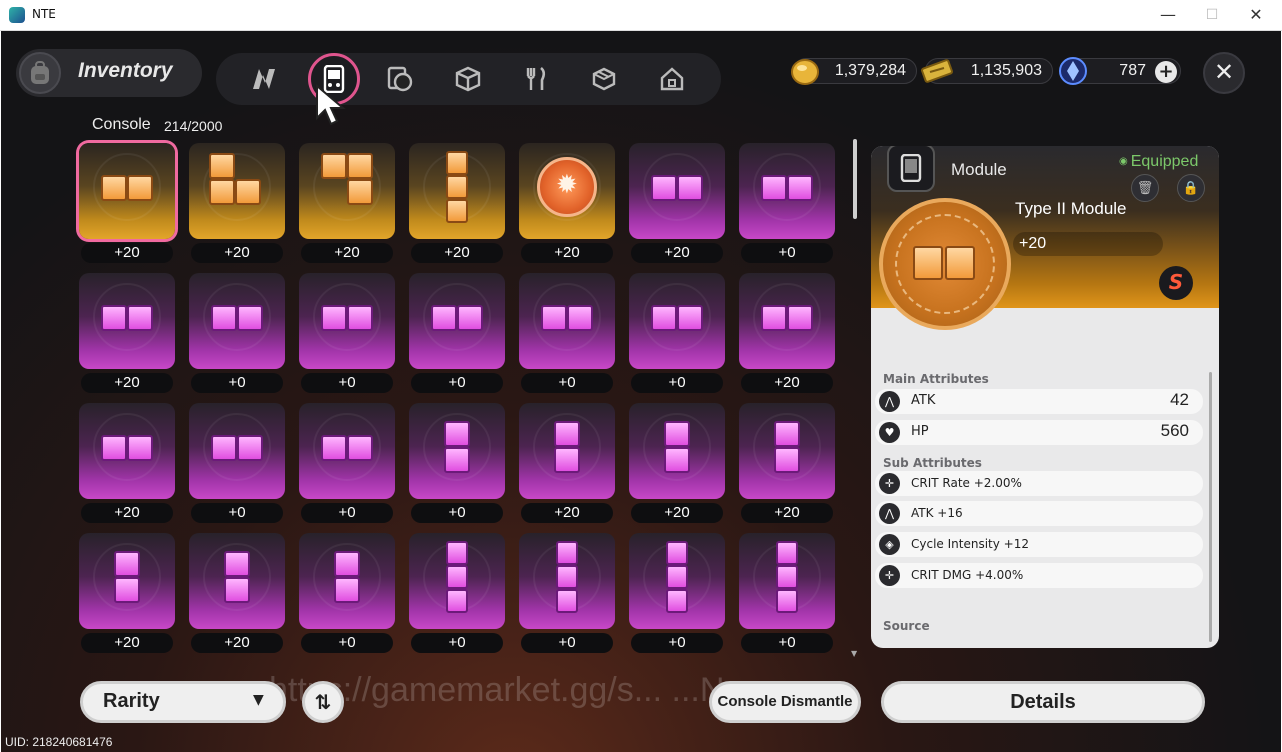 Image resolution: width=1282 pixels, height=752 pixels. Describe the element at coordinates (1176, 283) in the screenshot. I see `set-badge-icon: S` at that location.